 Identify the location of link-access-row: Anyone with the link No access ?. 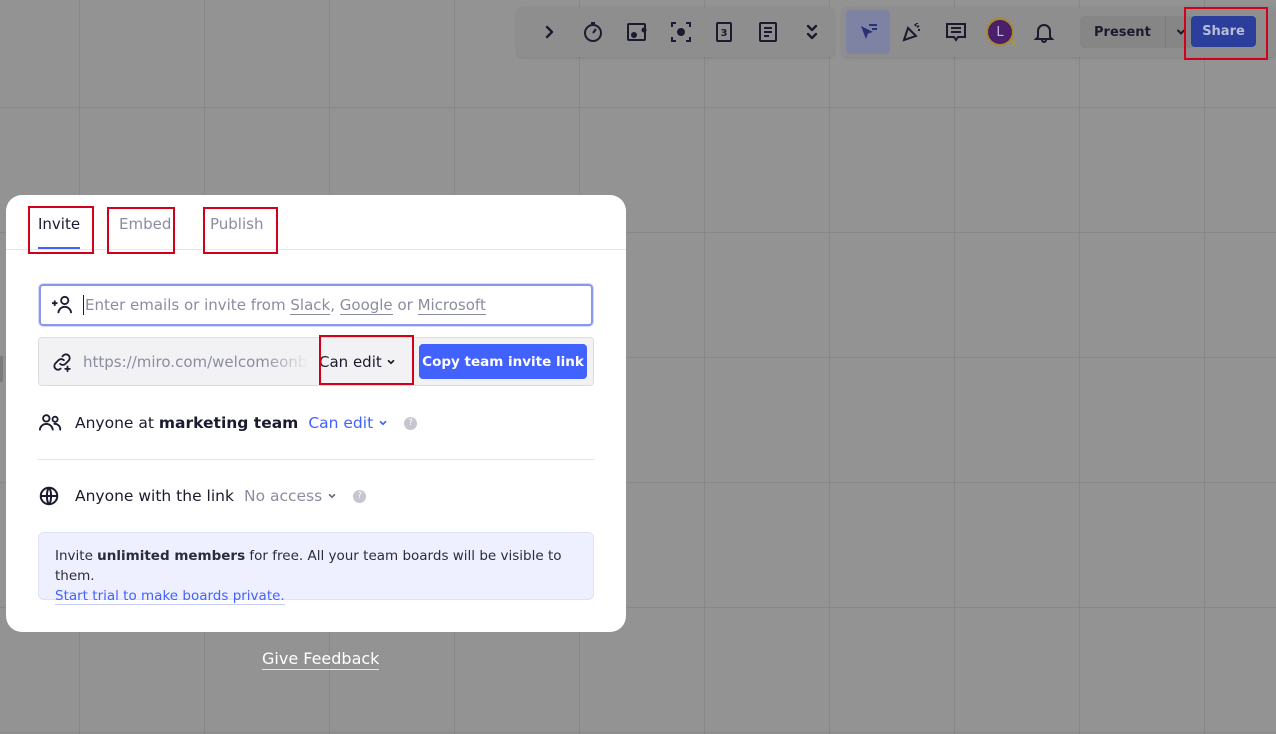
(202, 496).